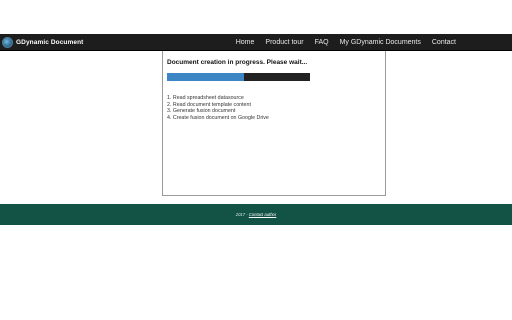  I want to click on nav-item-faq: FAQ, so click(322, 42).